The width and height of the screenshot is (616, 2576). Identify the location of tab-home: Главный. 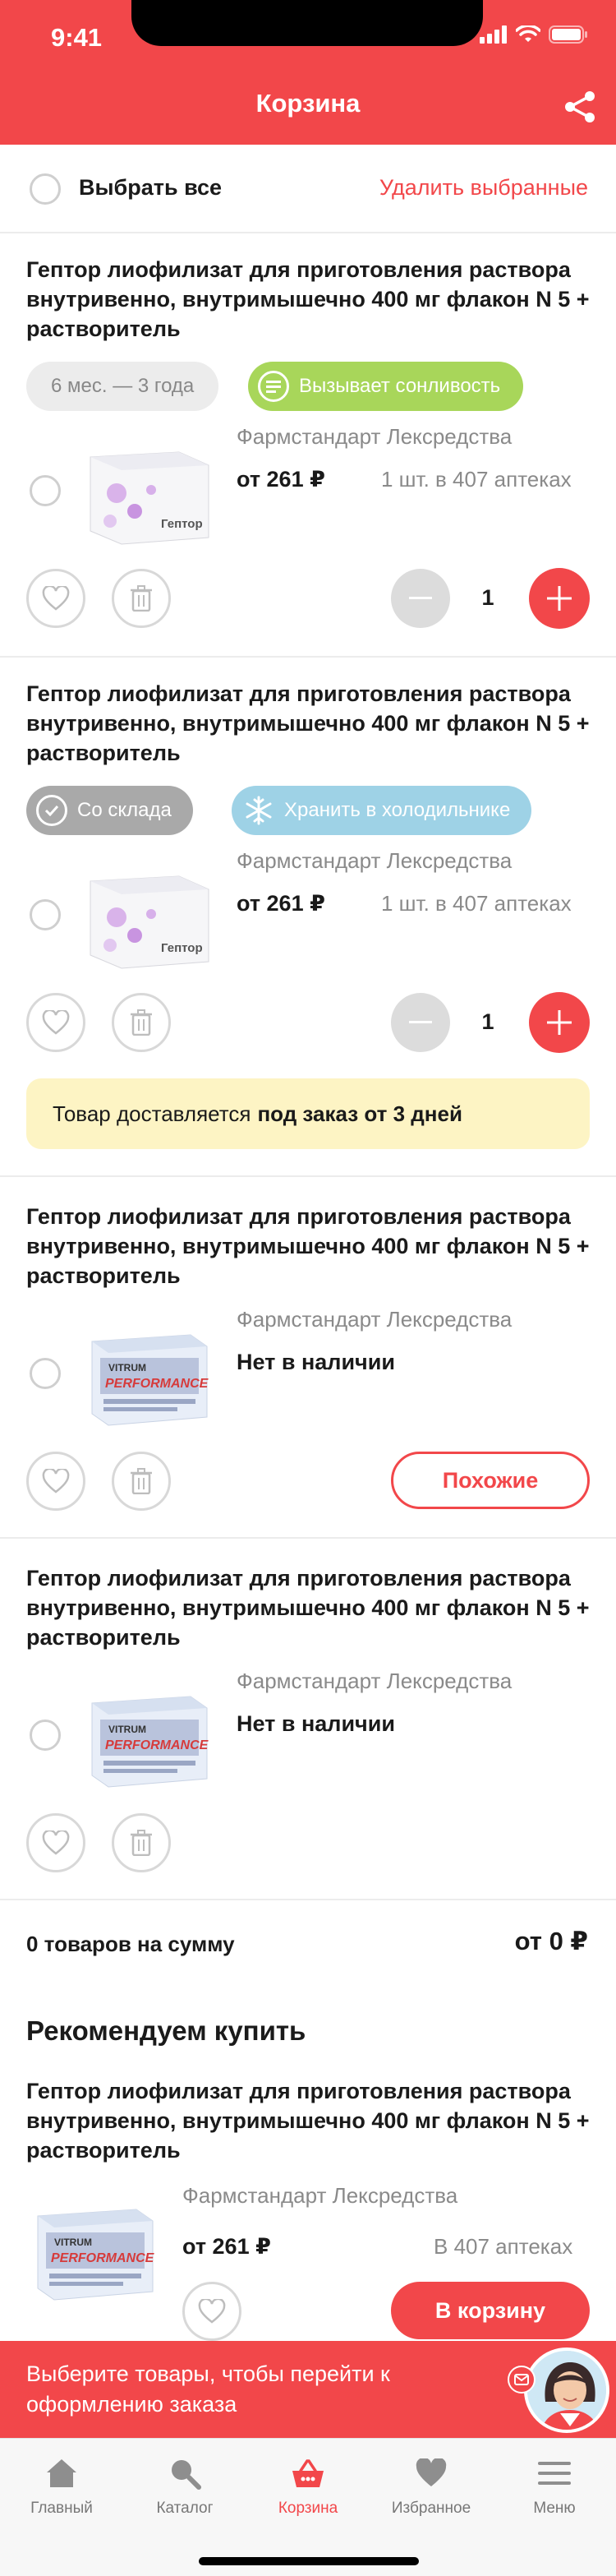
(61, 2486).